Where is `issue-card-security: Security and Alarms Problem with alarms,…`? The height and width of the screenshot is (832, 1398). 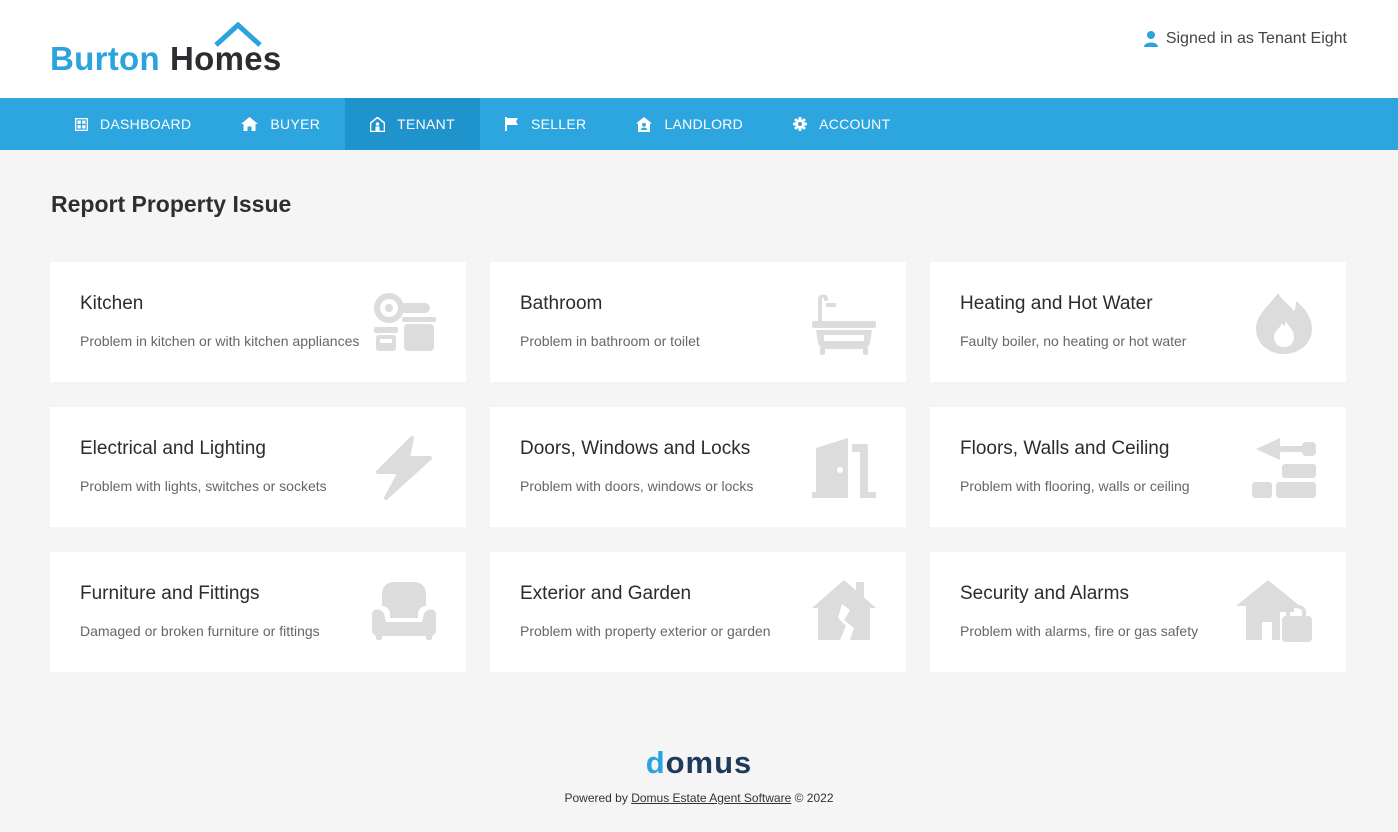
issue-card-security: Security and Alarms Problem with alarms,… is located at coordinates (1138, 612).